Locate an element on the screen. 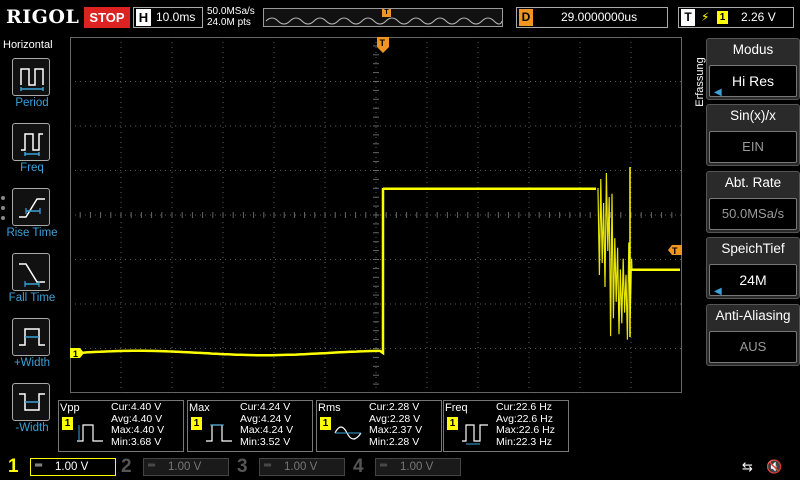 The image size is (800, 480). delay-display: D 29.0000000us is located at coordinates (592, 17).